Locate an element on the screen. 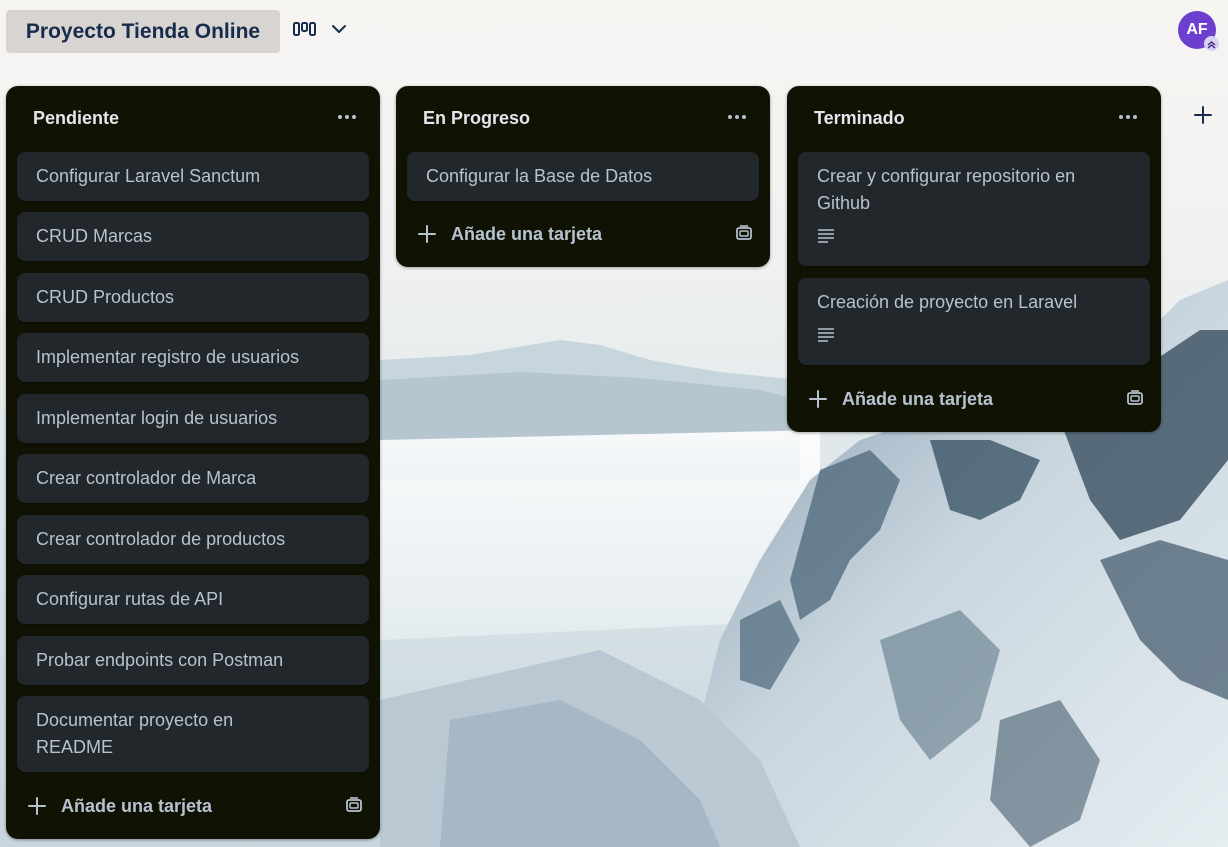  card: CRUD Productos is located at coordinates (193, 297).